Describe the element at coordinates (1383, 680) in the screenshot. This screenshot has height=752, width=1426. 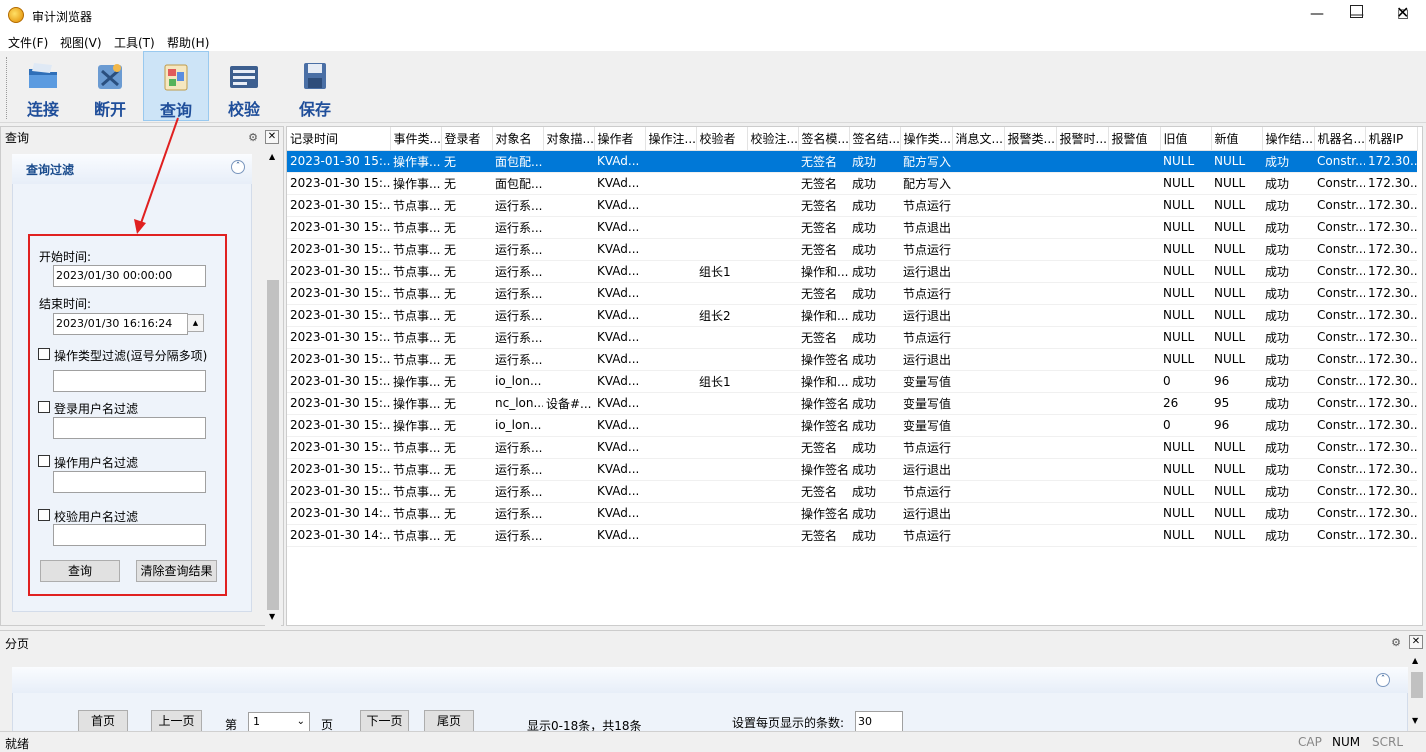
I see `pager-collapse-icon: ˆ` at that location.